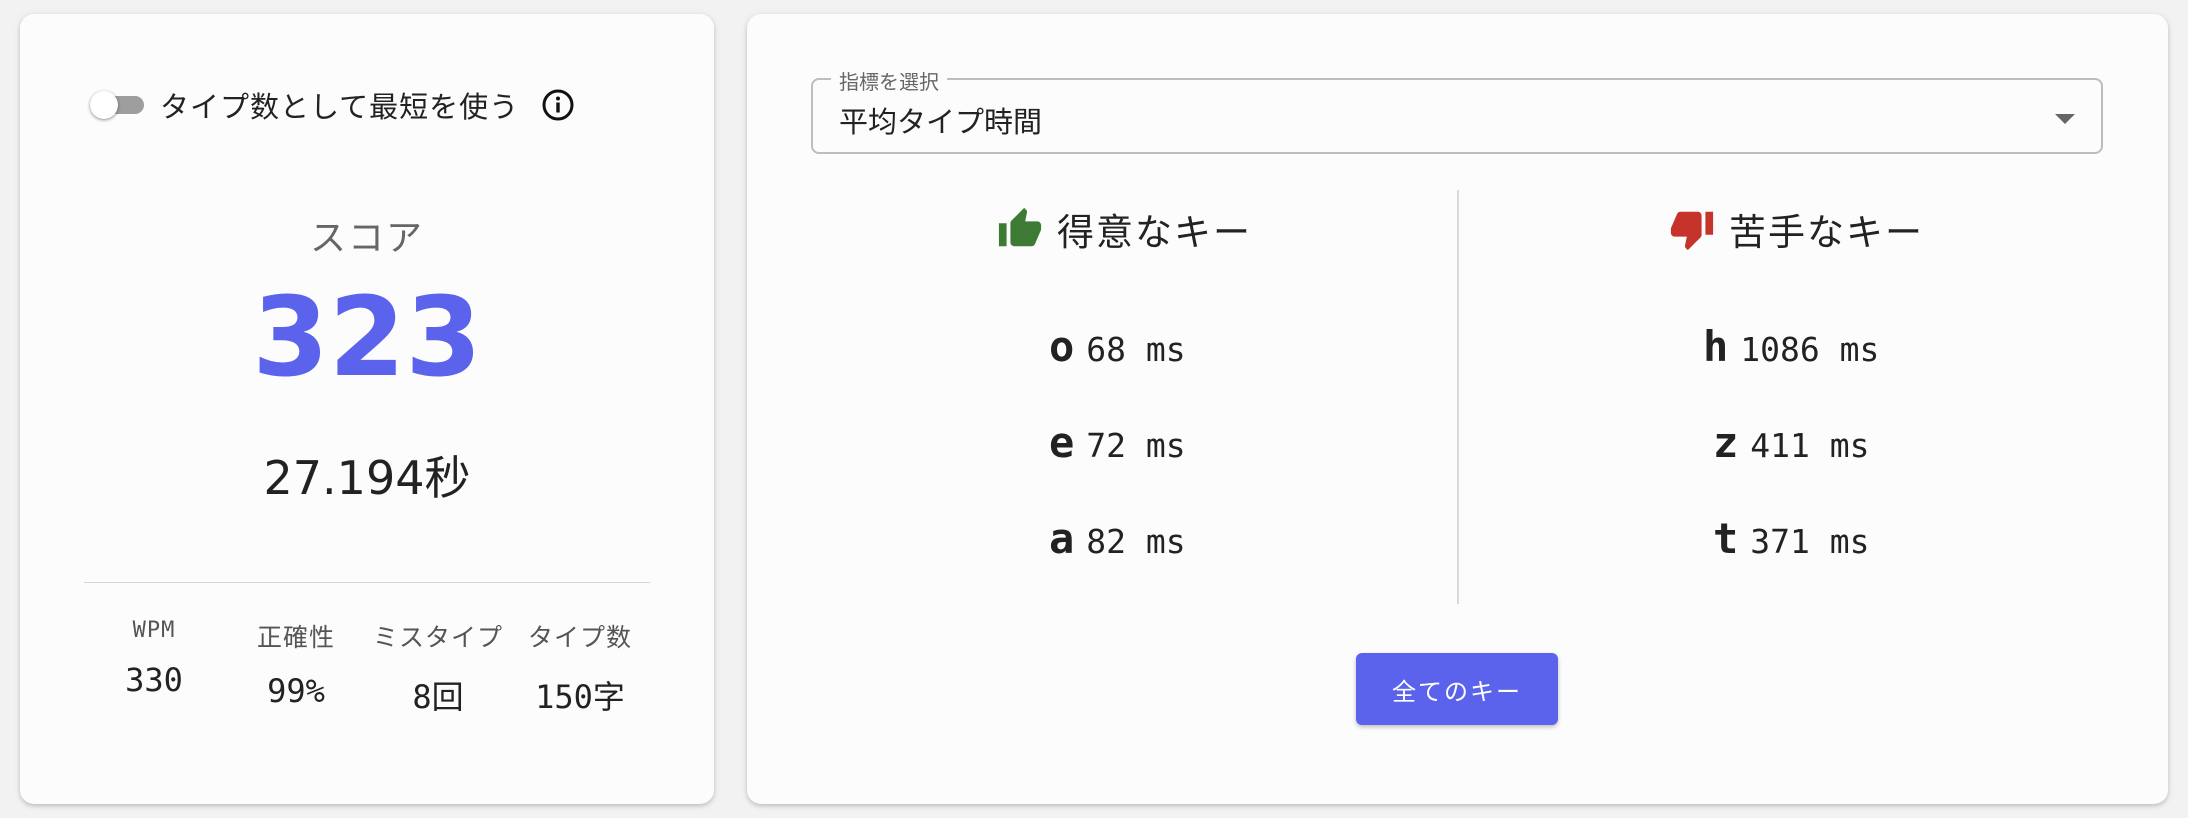 This screenshot has height=818, width=2188. I want to click on select-value: 平均タイプ時間, so click(941, 122).